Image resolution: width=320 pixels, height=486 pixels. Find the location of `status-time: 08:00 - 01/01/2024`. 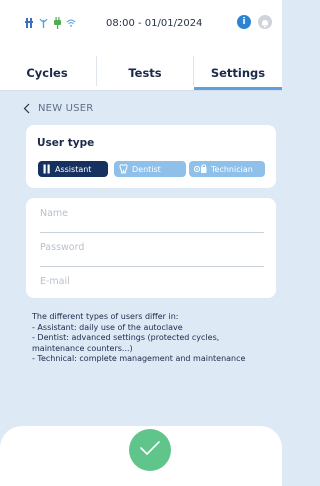

status-time: 08:00 - 01/01/2024 is located at coordinates (154, 23).